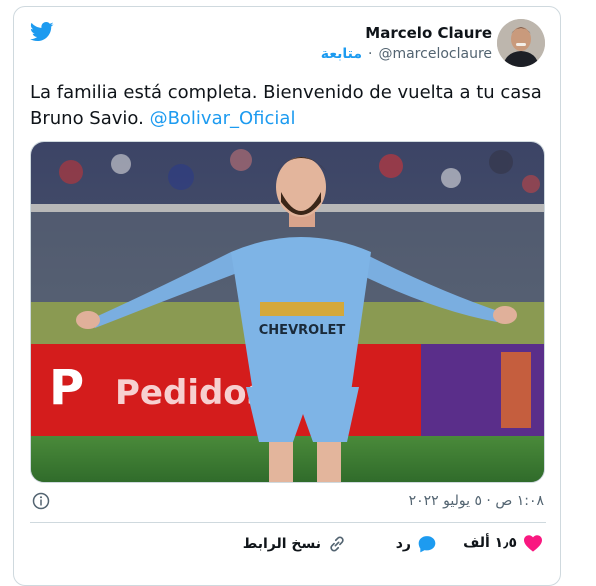 The image size is (596, 586). I want to click on twitter-bird-icon, so click(42, 32).